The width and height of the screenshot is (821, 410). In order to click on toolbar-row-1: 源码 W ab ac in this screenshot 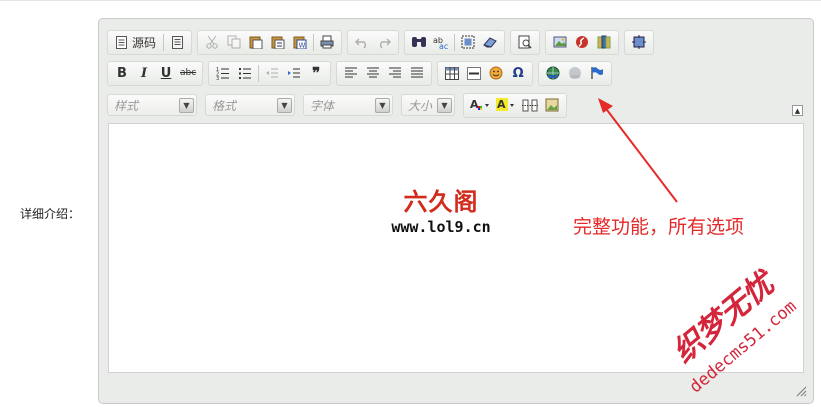, I will do `click(383, 42)`.